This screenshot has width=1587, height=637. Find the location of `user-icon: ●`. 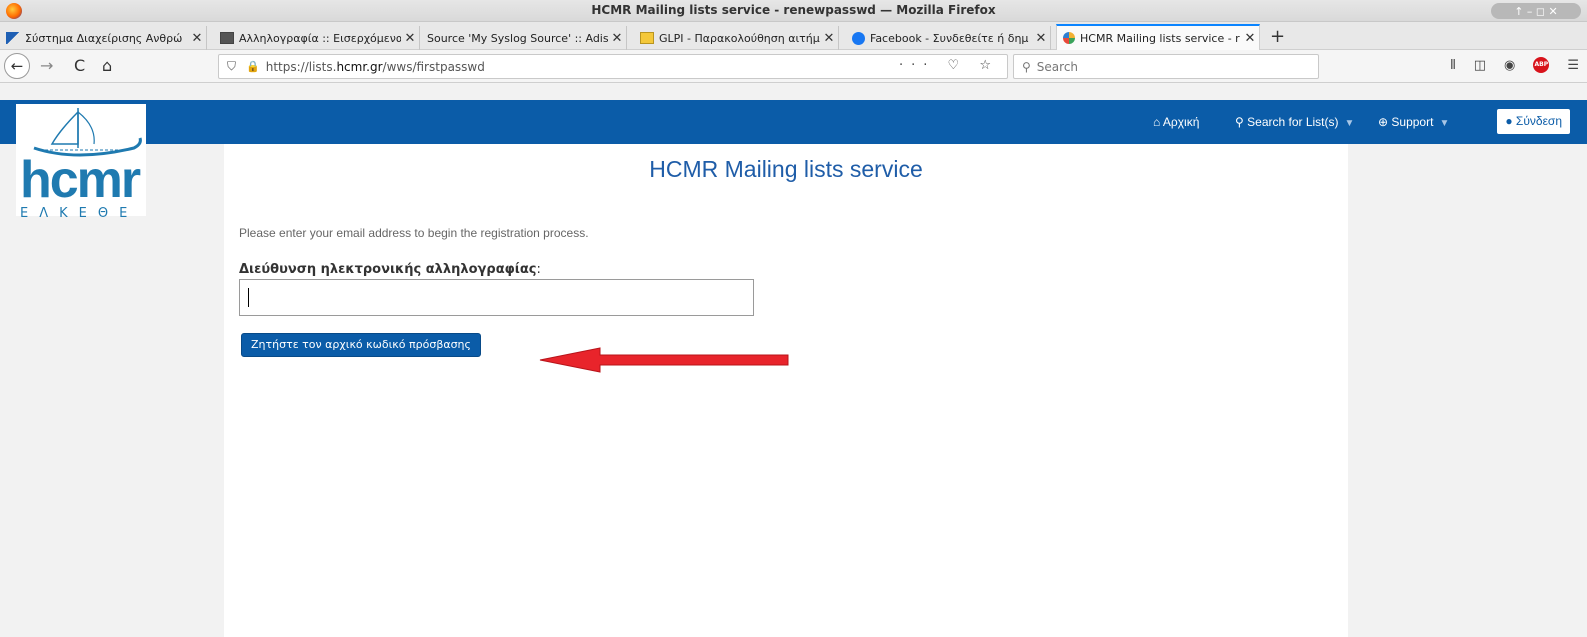

user-icon: ● is located at coordinates (1509, 121).